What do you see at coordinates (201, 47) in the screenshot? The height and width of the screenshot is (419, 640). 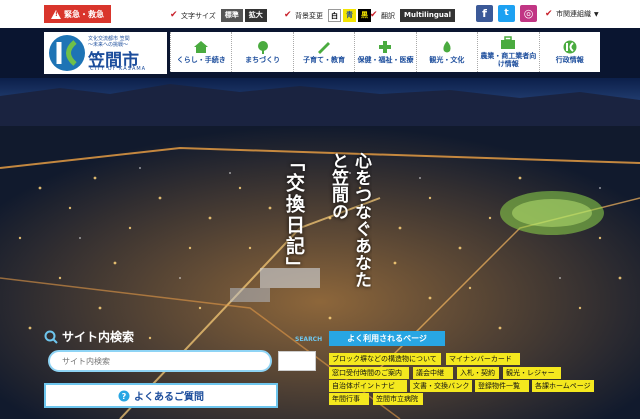 I see `house-icon` at bounding box center [201, 47].